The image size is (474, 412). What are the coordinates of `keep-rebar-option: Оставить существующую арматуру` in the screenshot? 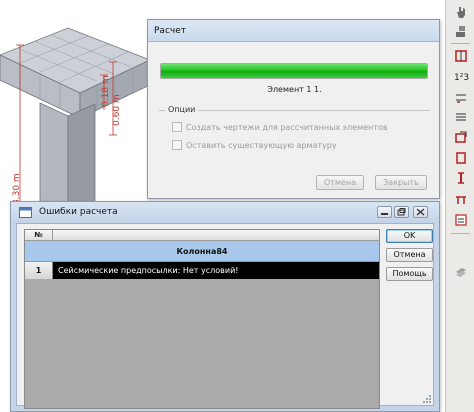 It's located at (254, 145).